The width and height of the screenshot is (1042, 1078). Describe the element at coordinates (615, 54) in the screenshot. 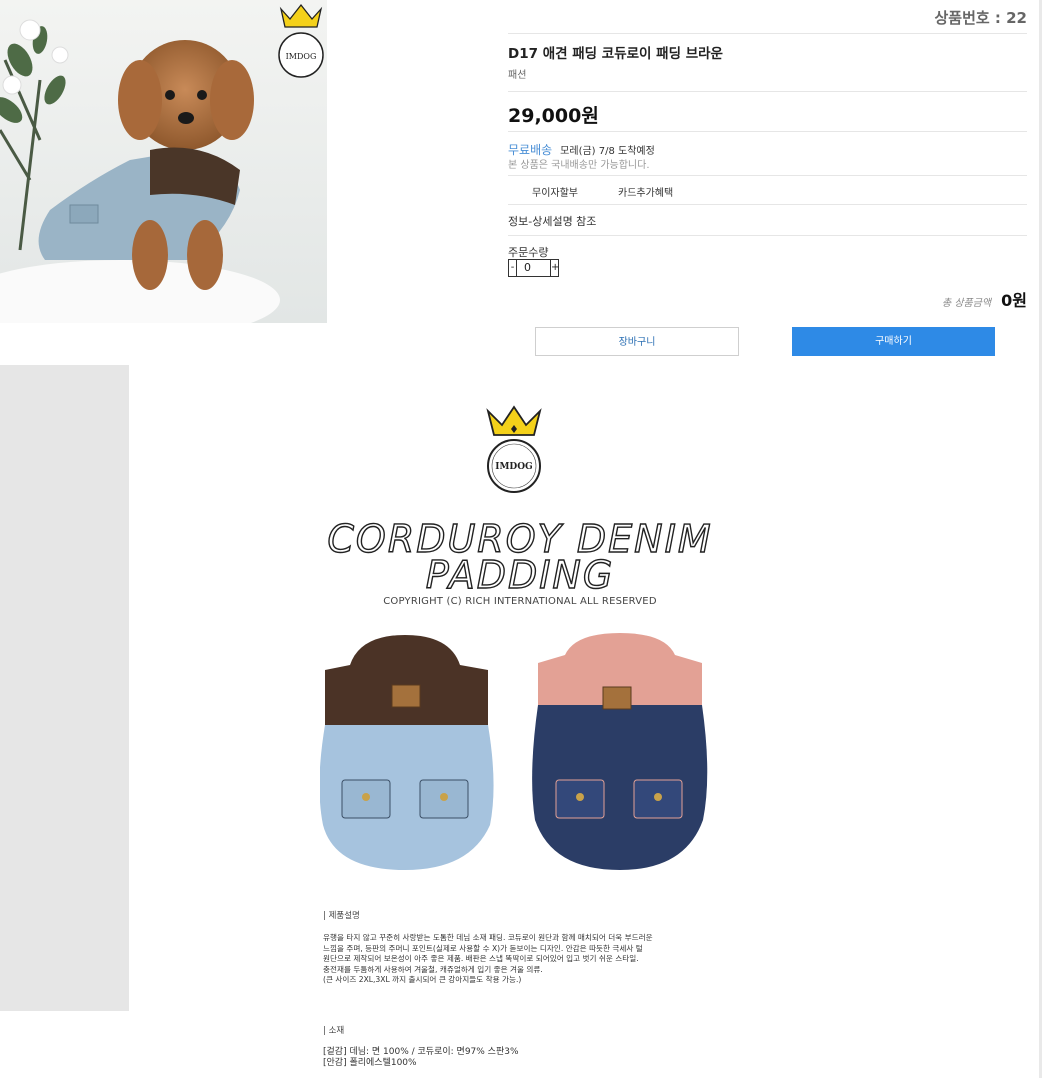

I see `product-title: D17 애견 패딩 코듀로이 패딩 브라운` at that location.